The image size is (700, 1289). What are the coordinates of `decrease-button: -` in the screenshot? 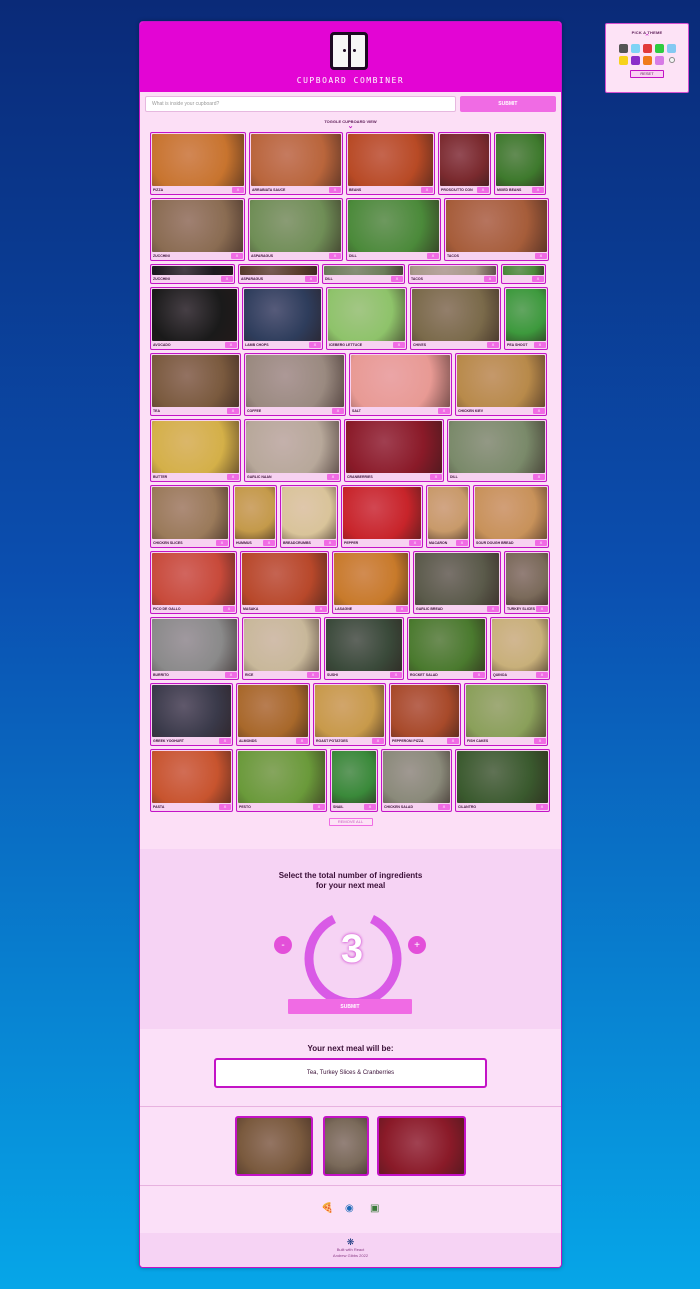 It's located at (283, 945).